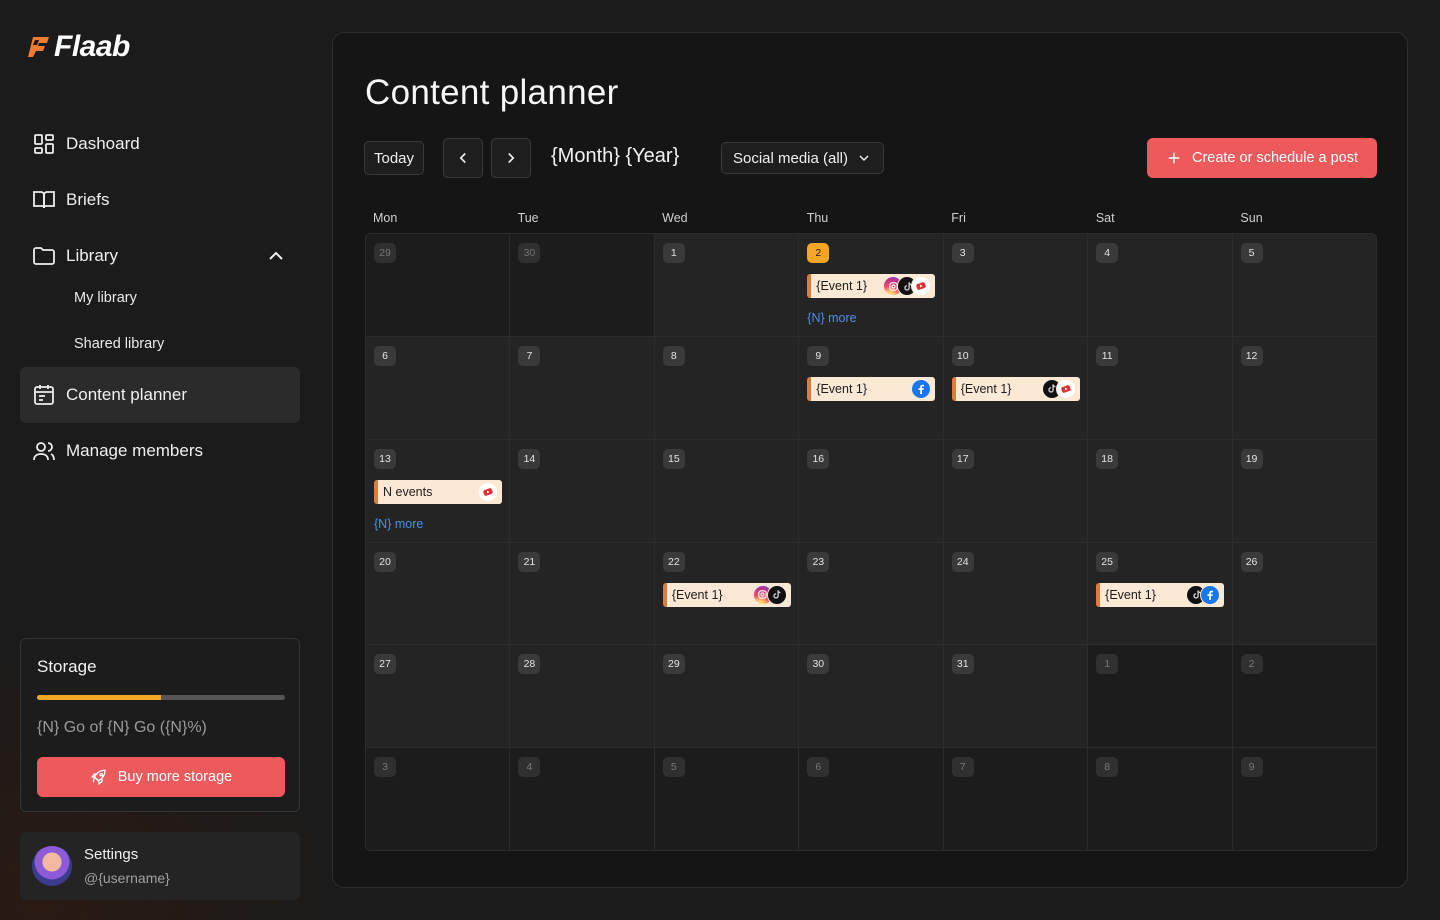 The width and height of the screenshot is (1440, 920). I want to click on sidebar-item-label: Content planner, so click(126, 394).